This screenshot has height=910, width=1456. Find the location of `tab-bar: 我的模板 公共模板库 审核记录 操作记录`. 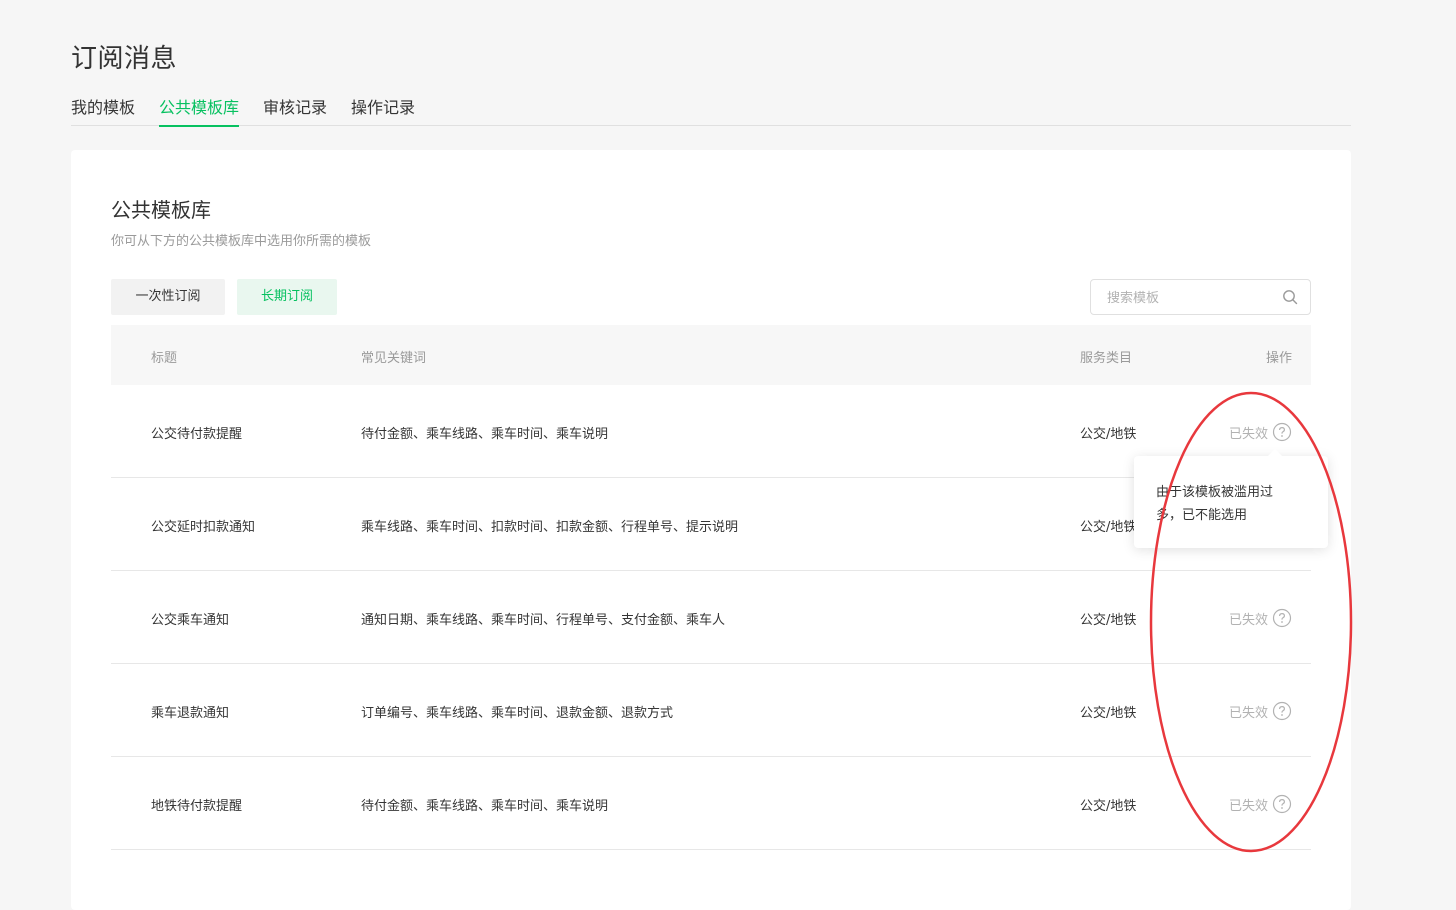

tab-bar: 我的模板 公共模板库 审核记录 操作记录 is located at coordinates (711, 111).